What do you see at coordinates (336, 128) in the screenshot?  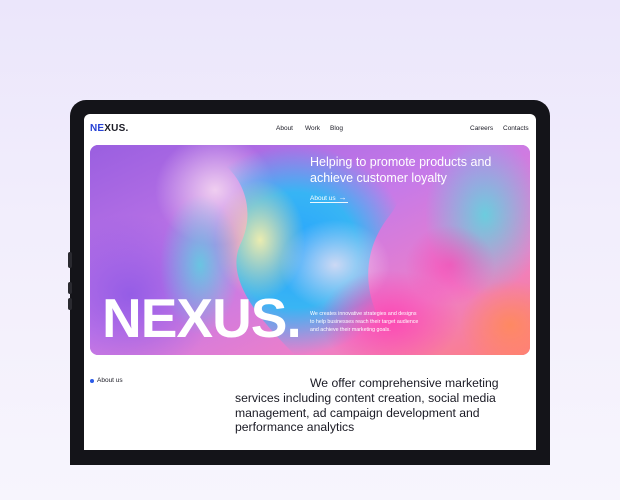 I see `nav-link-blog: Blog` at bounding box center [336, 128].